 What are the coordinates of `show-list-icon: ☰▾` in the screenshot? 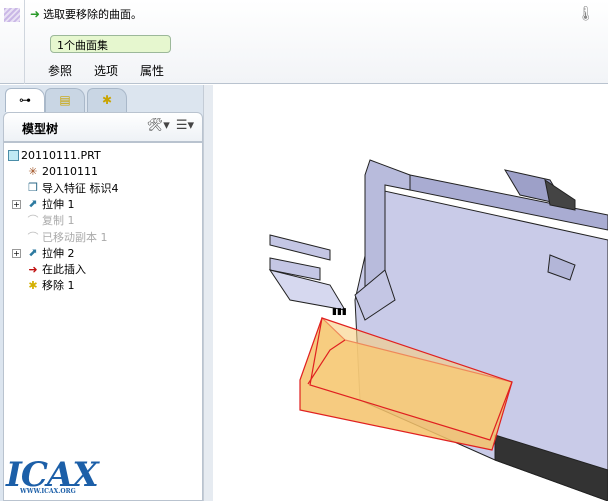 It's located at (185, 125).